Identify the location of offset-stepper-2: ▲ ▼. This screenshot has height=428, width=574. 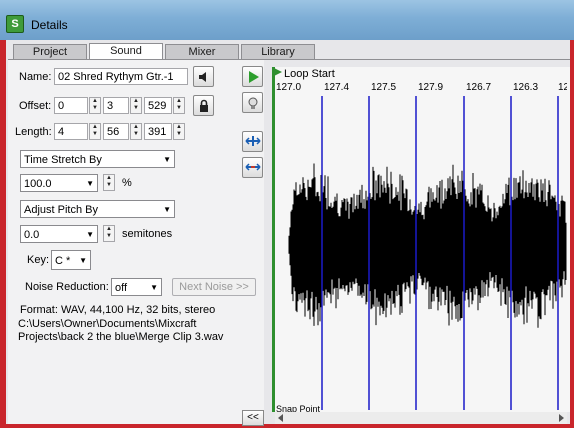
(136, 105).